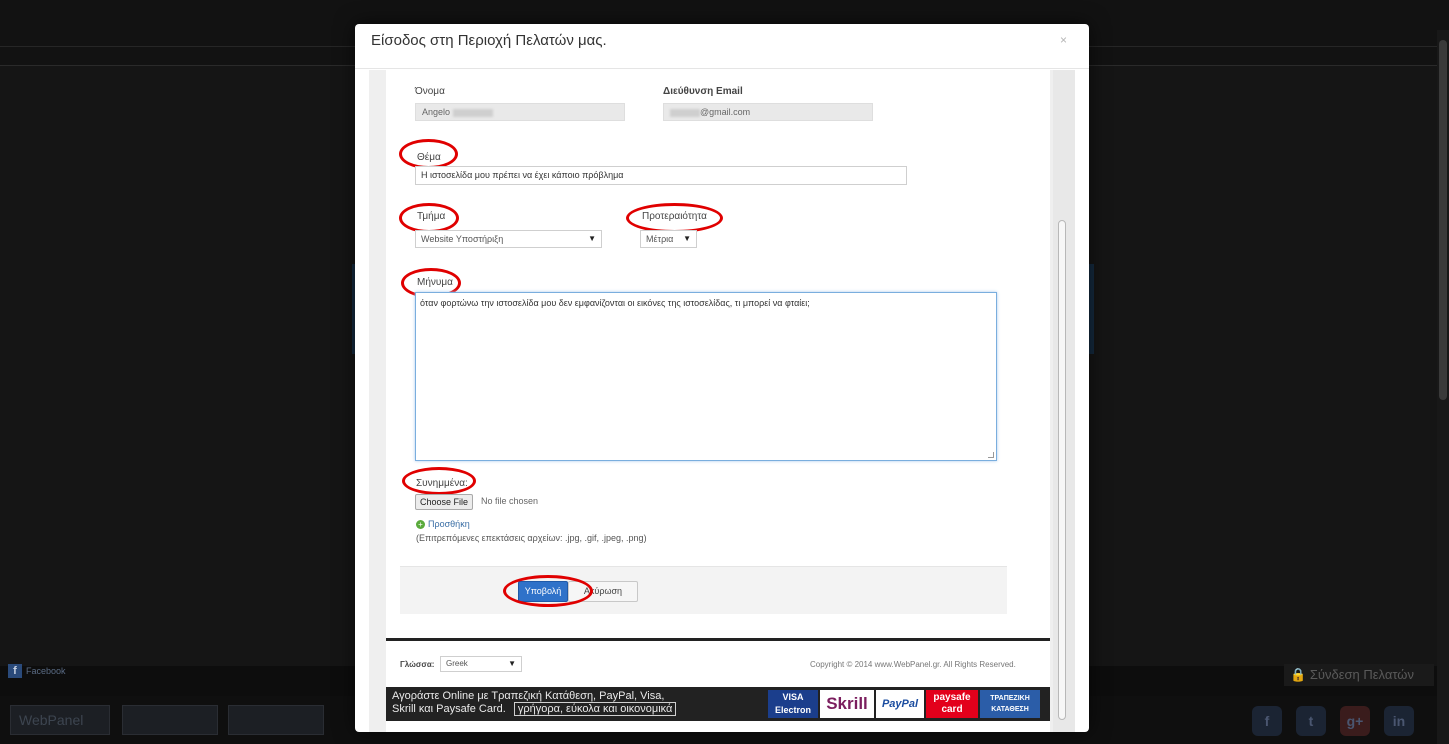 The image size is (1449, 744). I want to click on paysafe-logo-text: paysafe, so click(952, 697).